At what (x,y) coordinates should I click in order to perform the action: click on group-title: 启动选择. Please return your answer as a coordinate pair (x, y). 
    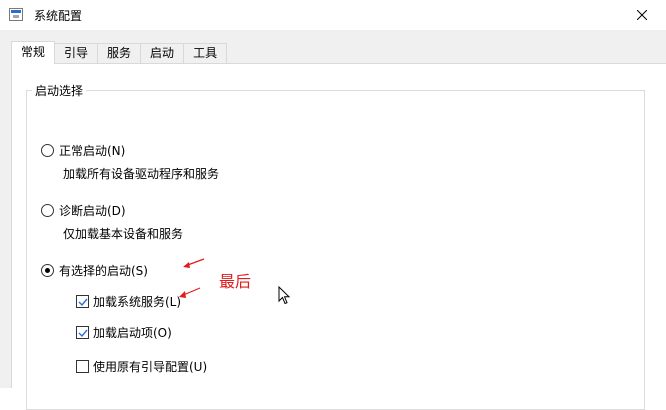
    Looking at the image, I should click on (59, 90).